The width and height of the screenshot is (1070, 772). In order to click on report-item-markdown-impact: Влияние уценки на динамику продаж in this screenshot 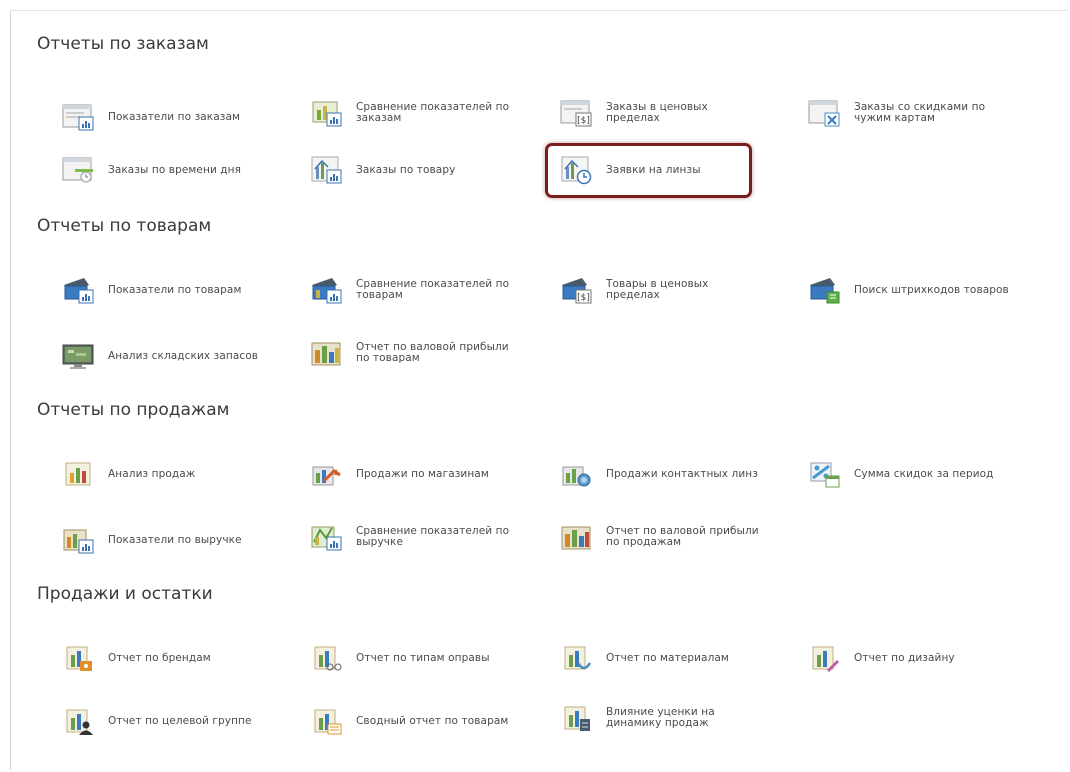, I will do `click(680, 718)`.